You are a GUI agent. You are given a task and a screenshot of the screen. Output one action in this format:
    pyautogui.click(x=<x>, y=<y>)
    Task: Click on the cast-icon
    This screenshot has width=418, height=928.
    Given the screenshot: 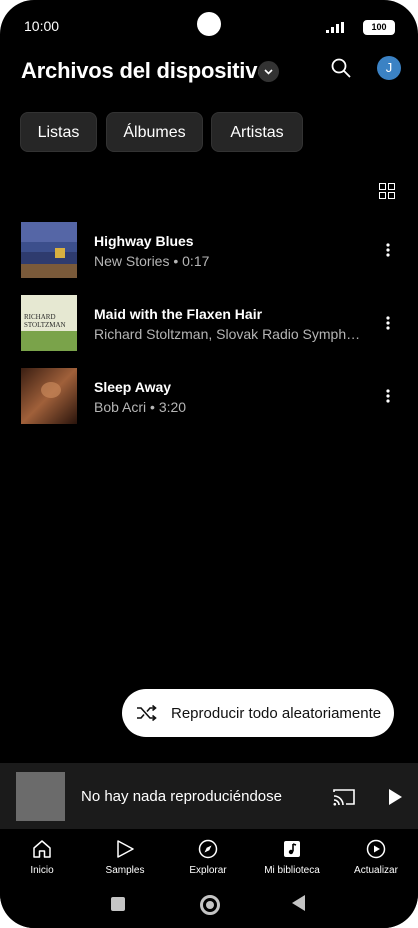 What is the action you would take?
    pyautogui.click(x=344, y=797)
    